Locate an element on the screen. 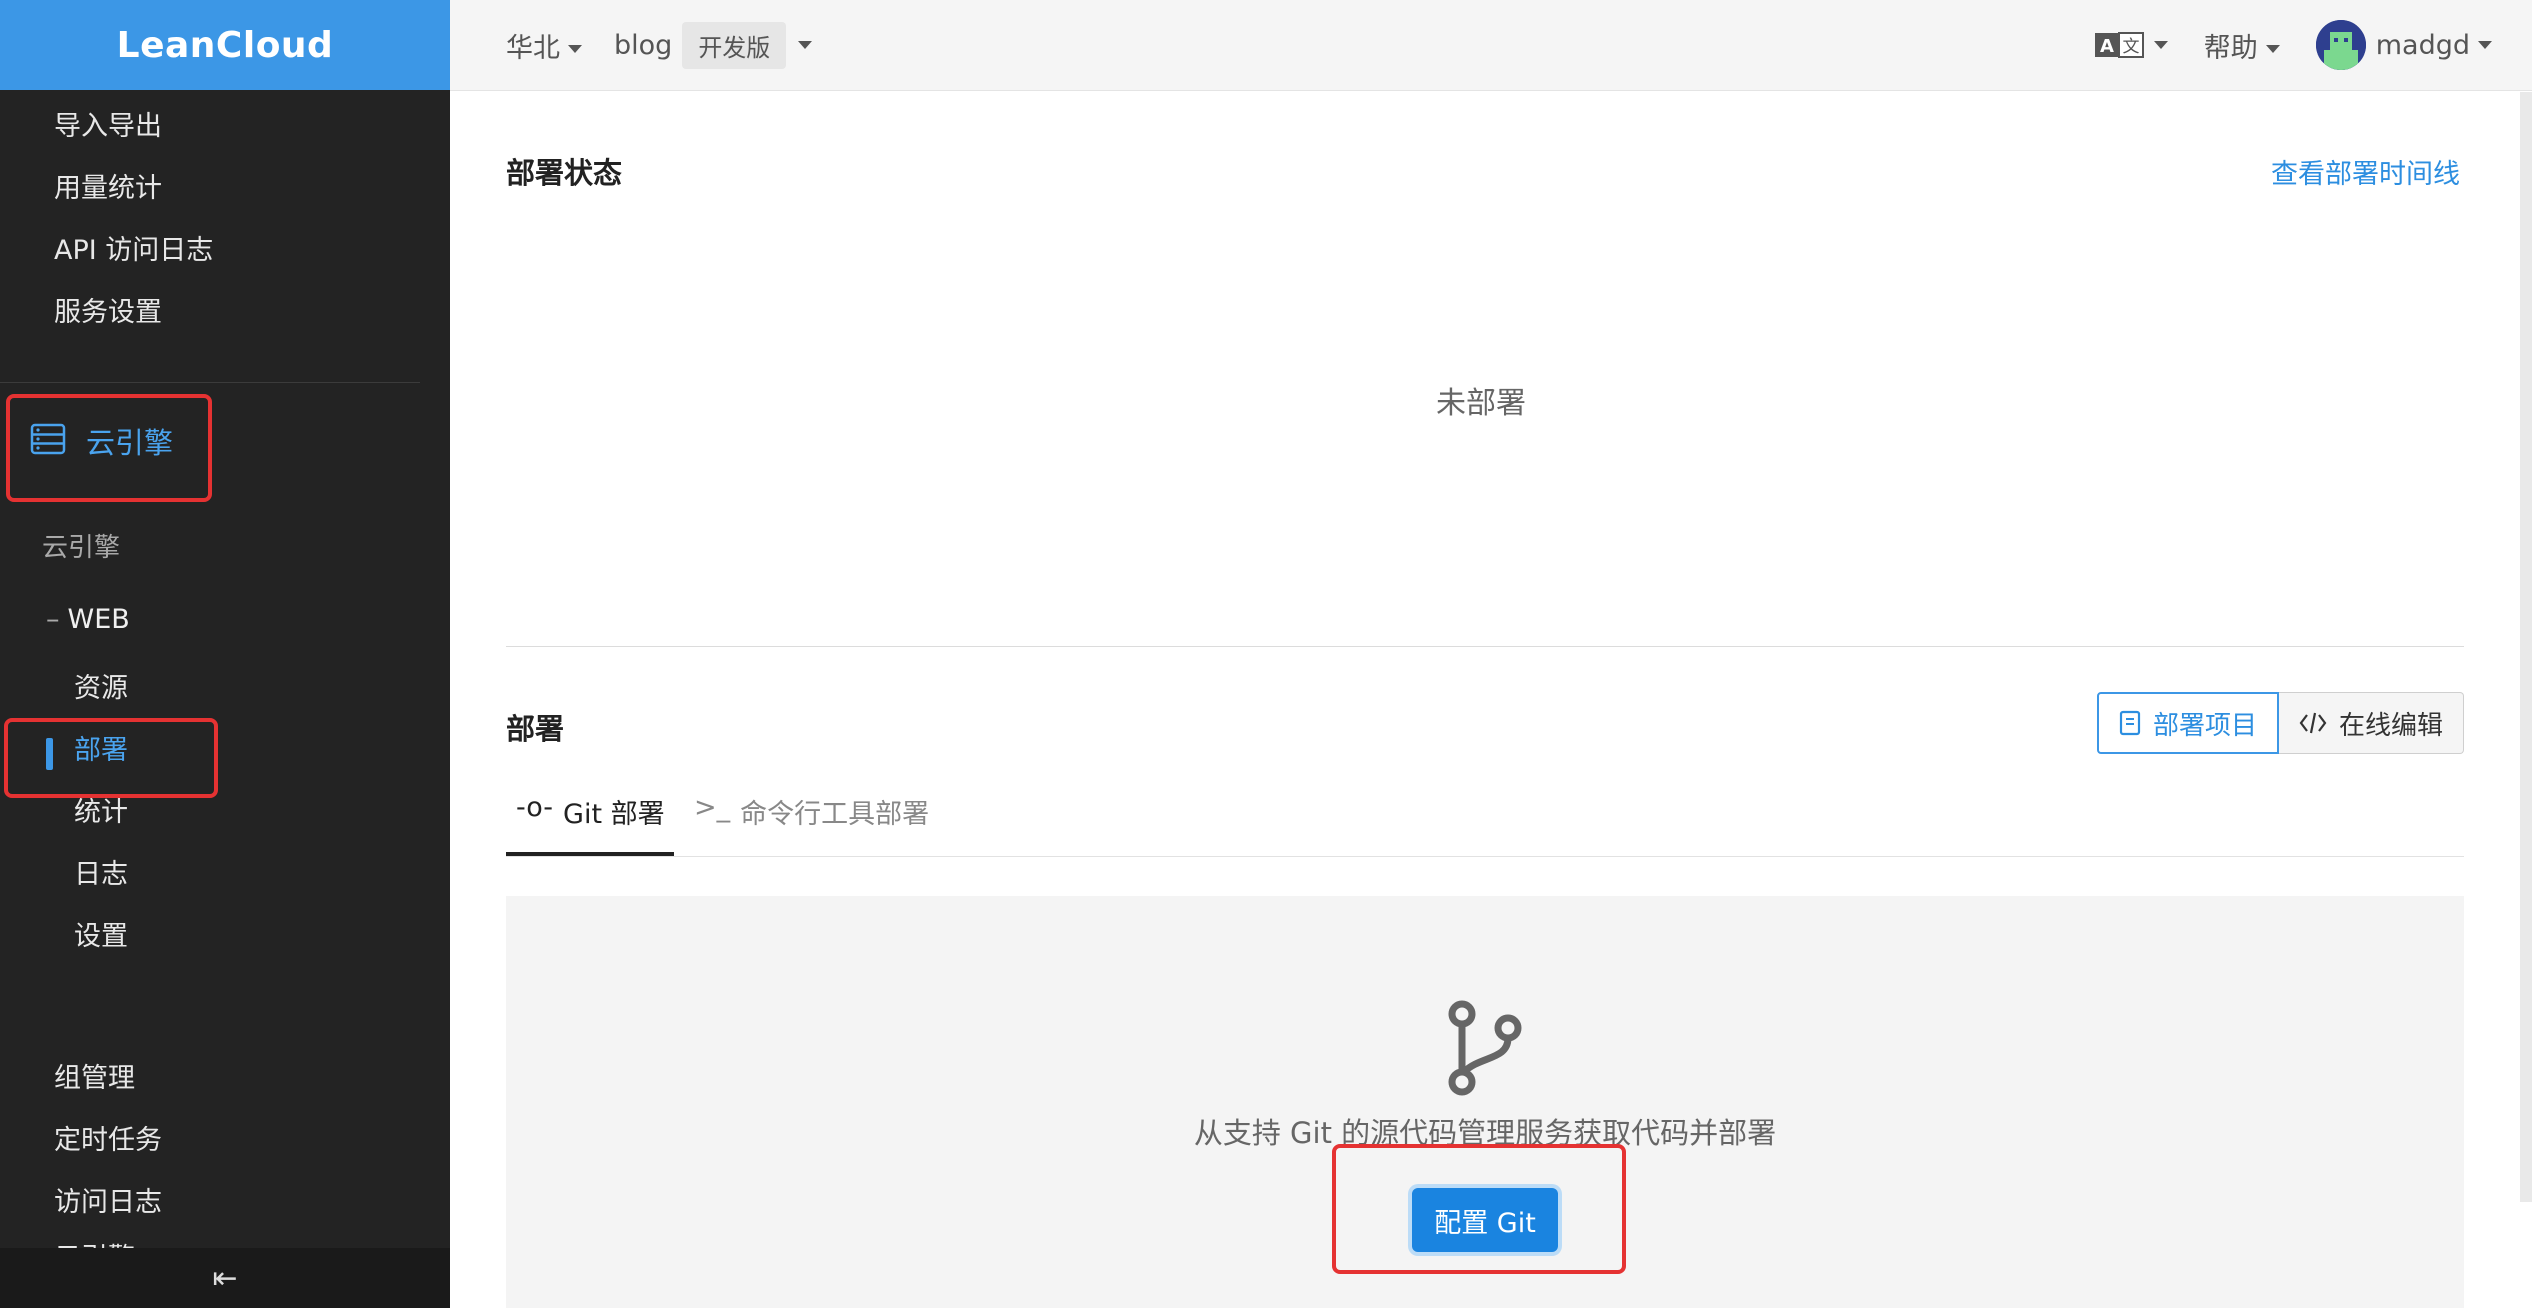 The width and height of the screenshot is (2532, 1308). collapse-sidebar-icon: ⇤ is located at coordinates (224, 1278).